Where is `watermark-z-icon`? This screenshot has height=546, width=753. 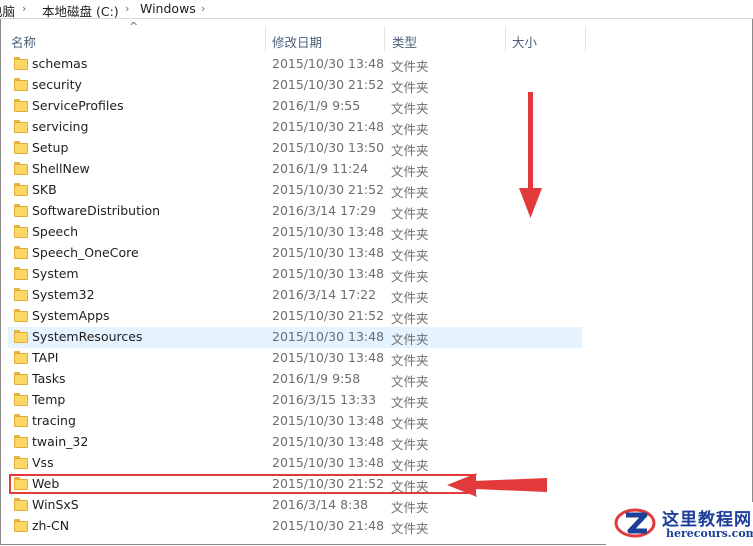 watermark-z-icon is located at coordinates (635, 523).